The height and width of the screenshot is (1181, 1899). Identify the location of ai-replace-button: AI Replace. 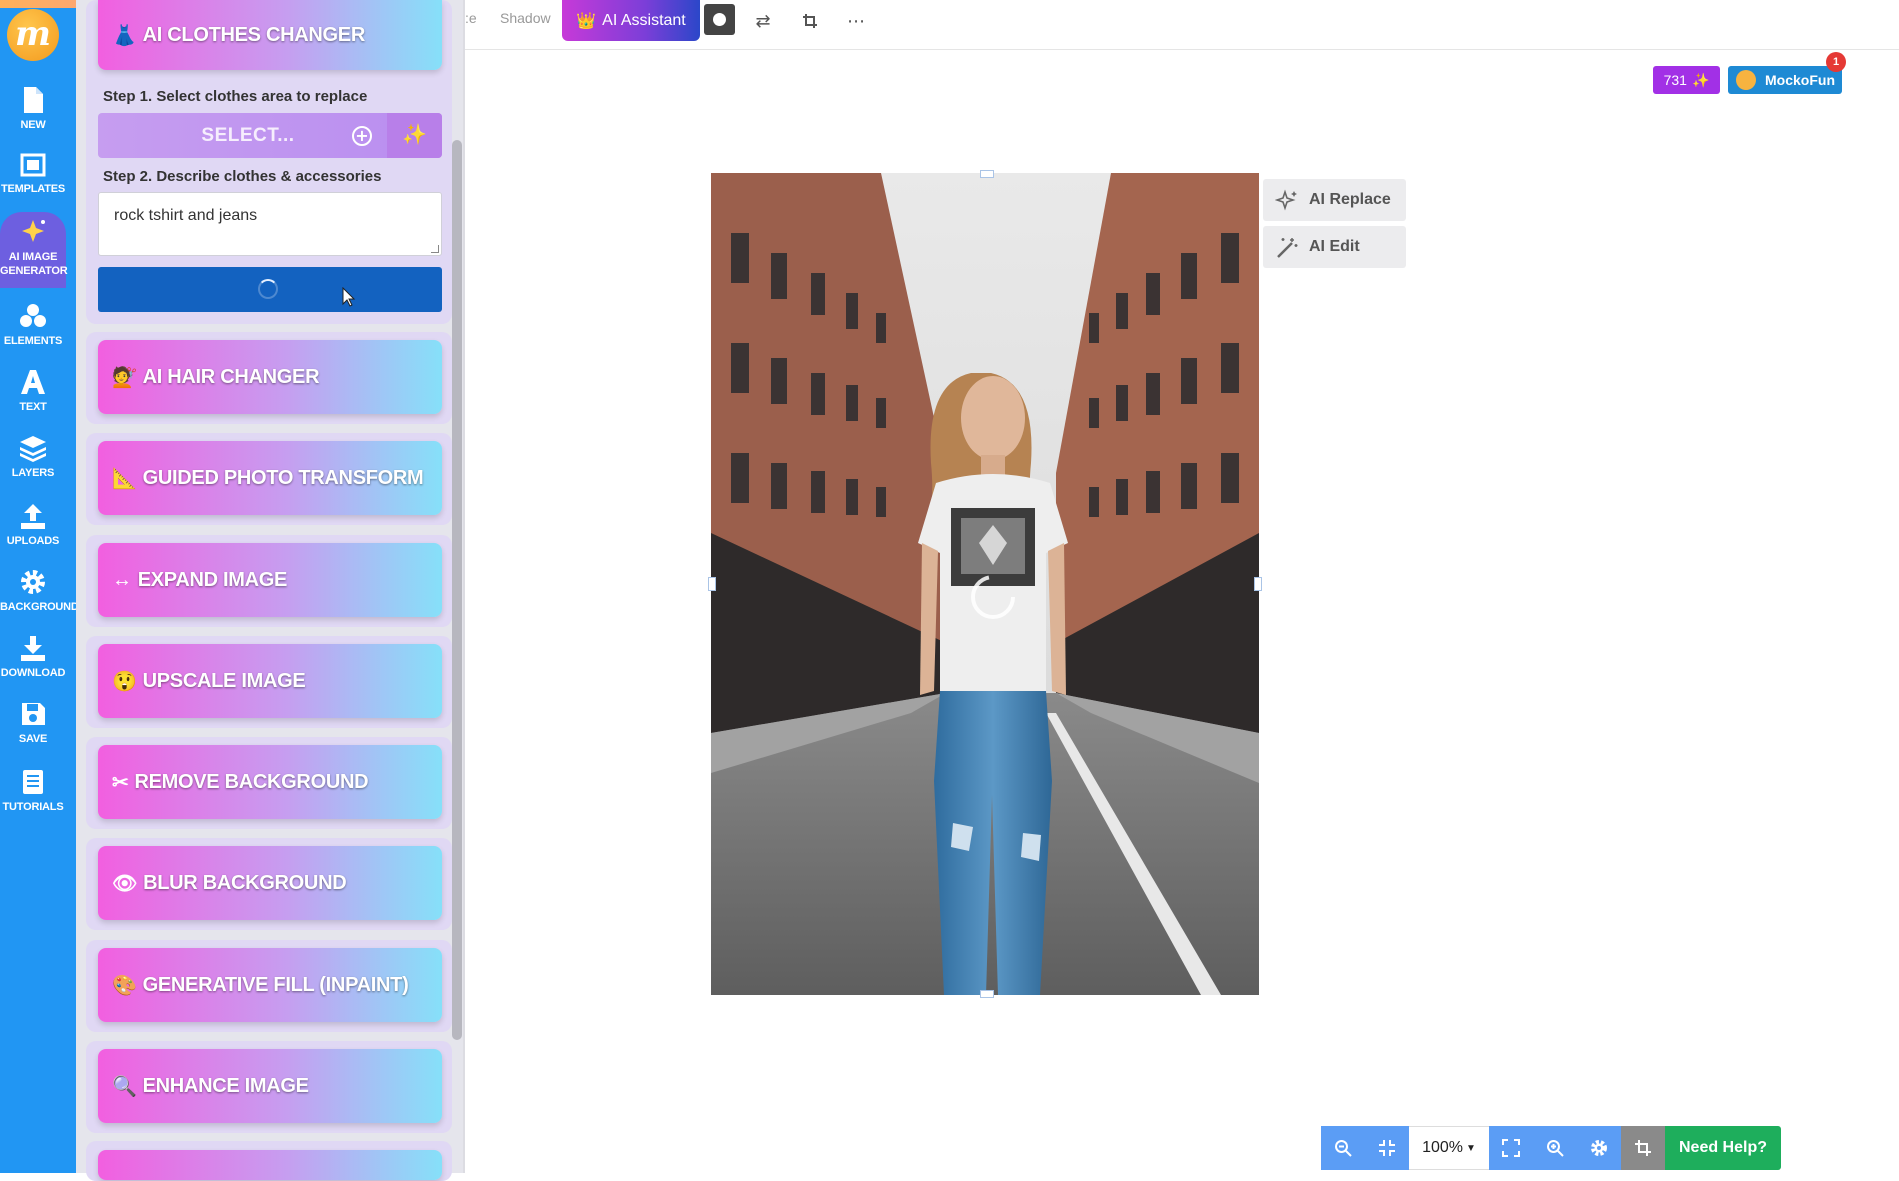
(1334, 200).